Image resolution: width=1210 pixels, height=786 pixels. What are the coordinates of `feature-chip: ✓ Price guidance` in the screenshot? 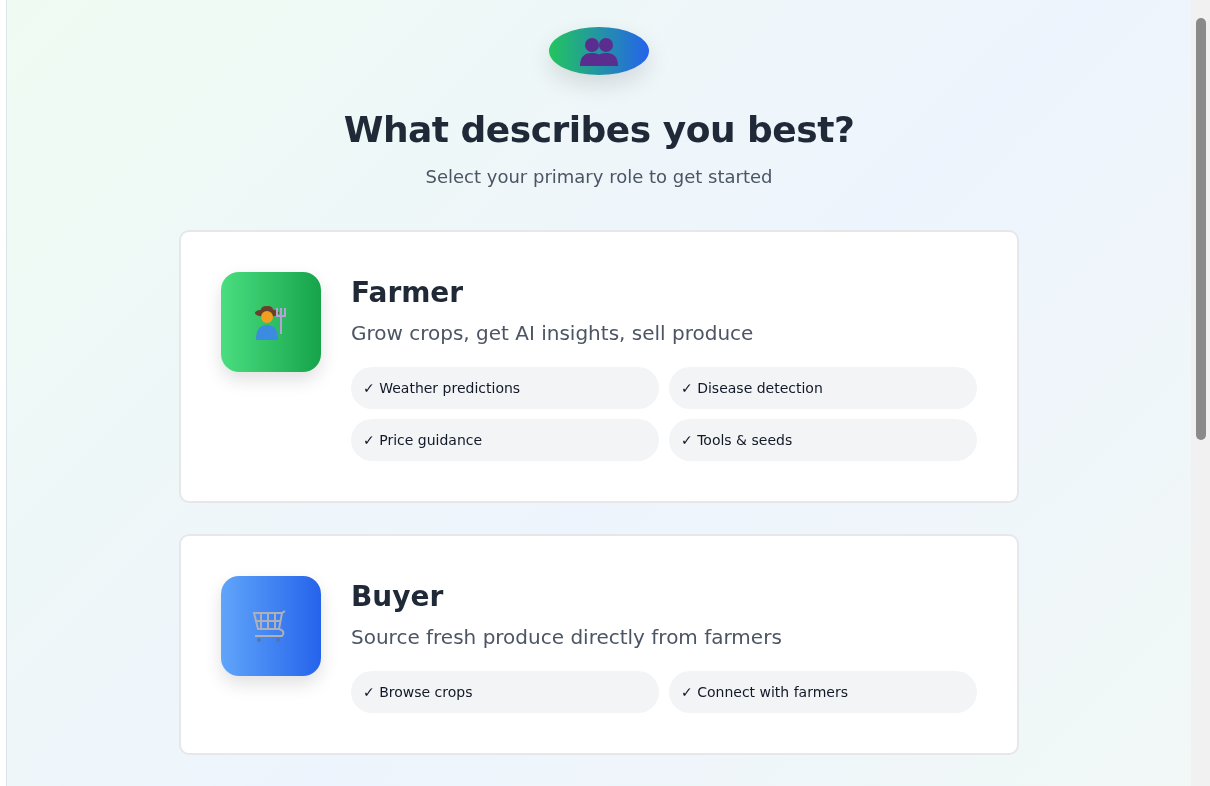 It's located at (505, 440).